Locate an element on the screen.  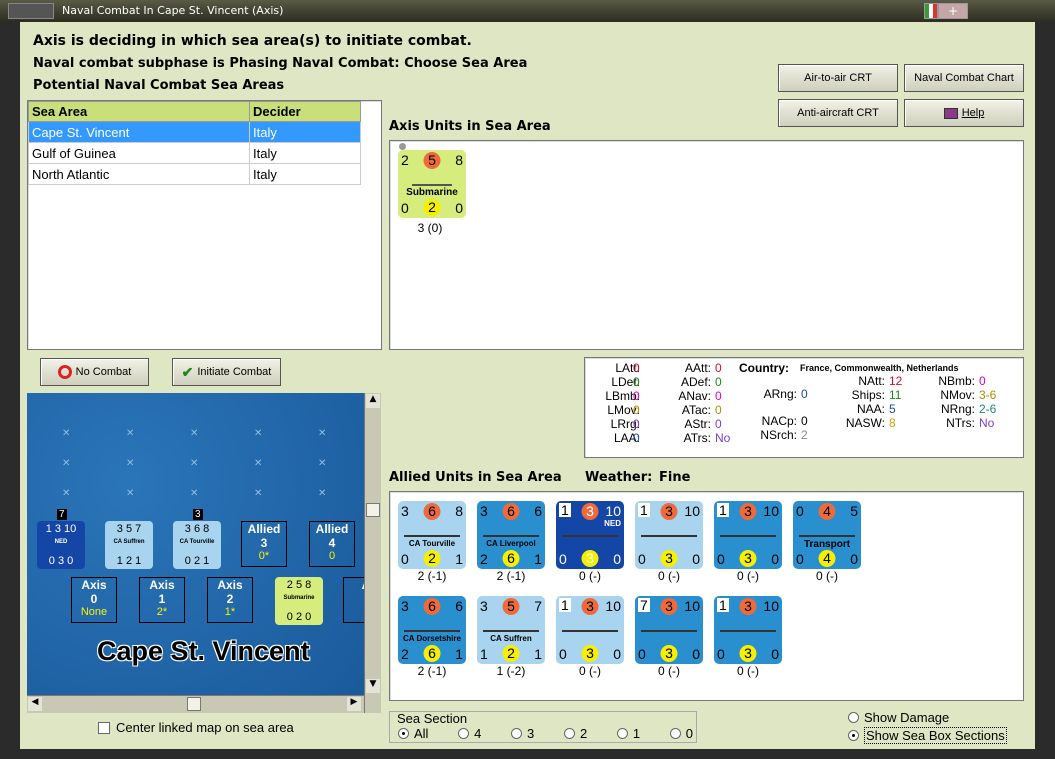
window-menu-icon is located at coordinates (31, 11).